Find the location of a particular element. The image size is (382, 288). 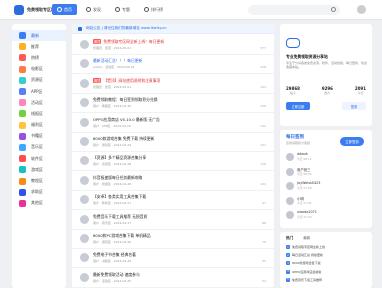

nav-item-discover: 发现 is located at coordinates (93, 9).